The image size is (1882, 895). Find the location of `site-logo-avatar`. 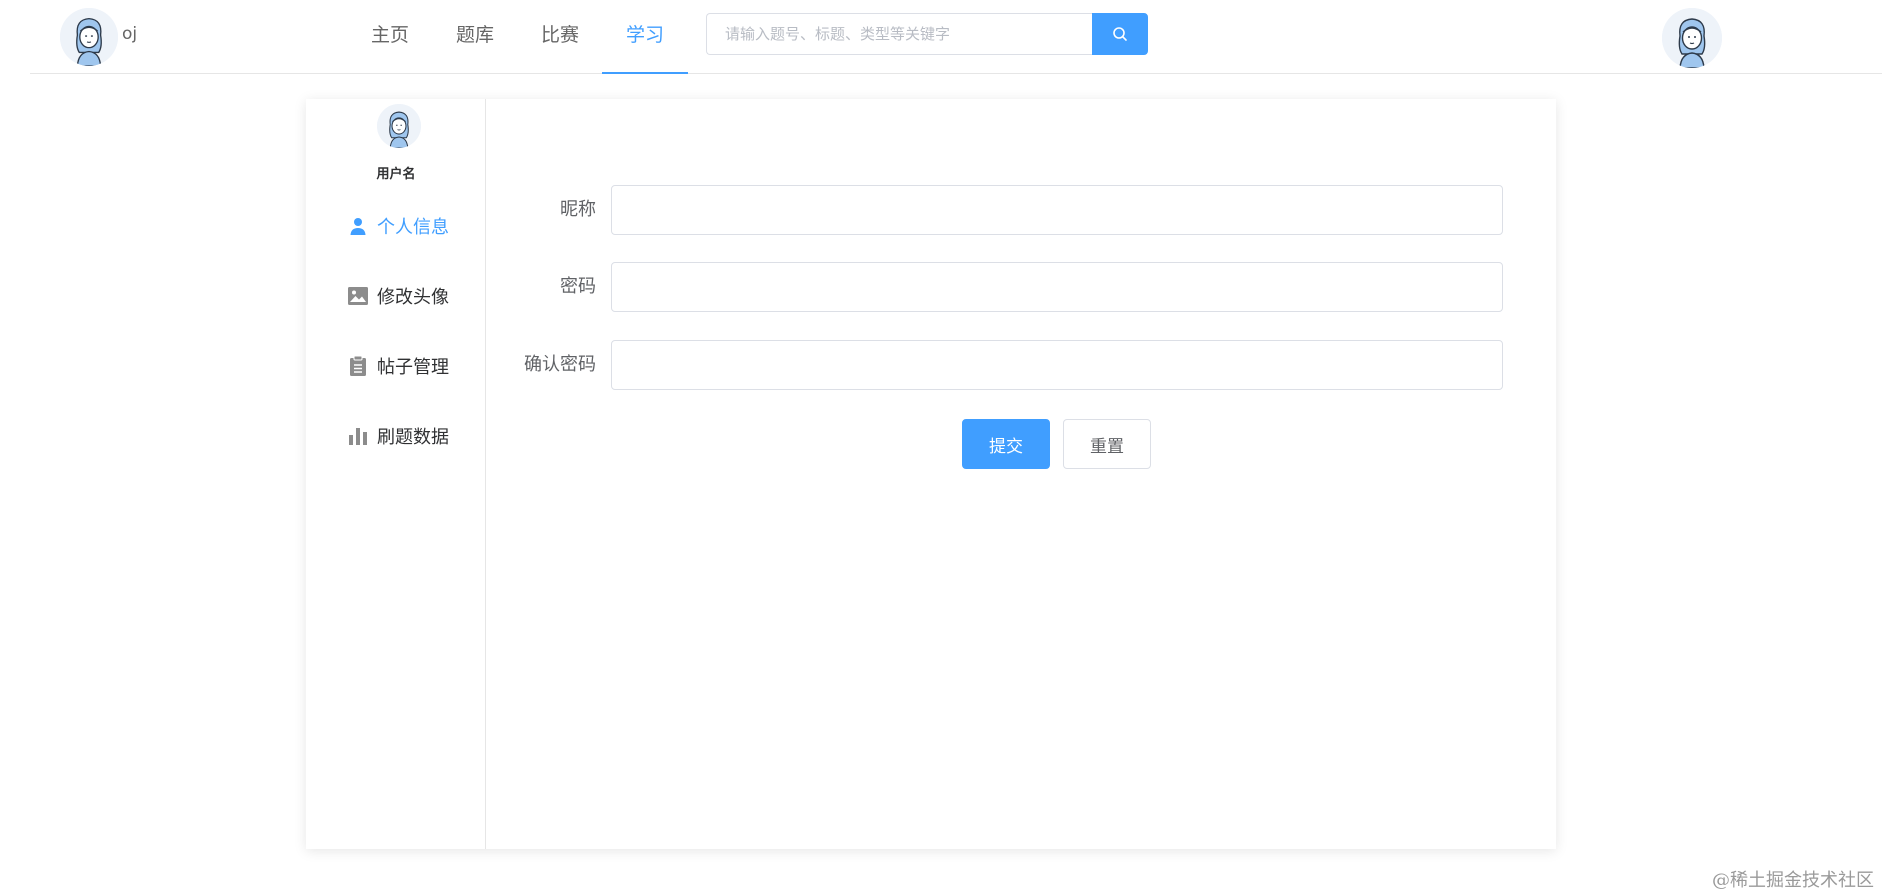

site-logo-avatar is located at coordinates (89, 37).